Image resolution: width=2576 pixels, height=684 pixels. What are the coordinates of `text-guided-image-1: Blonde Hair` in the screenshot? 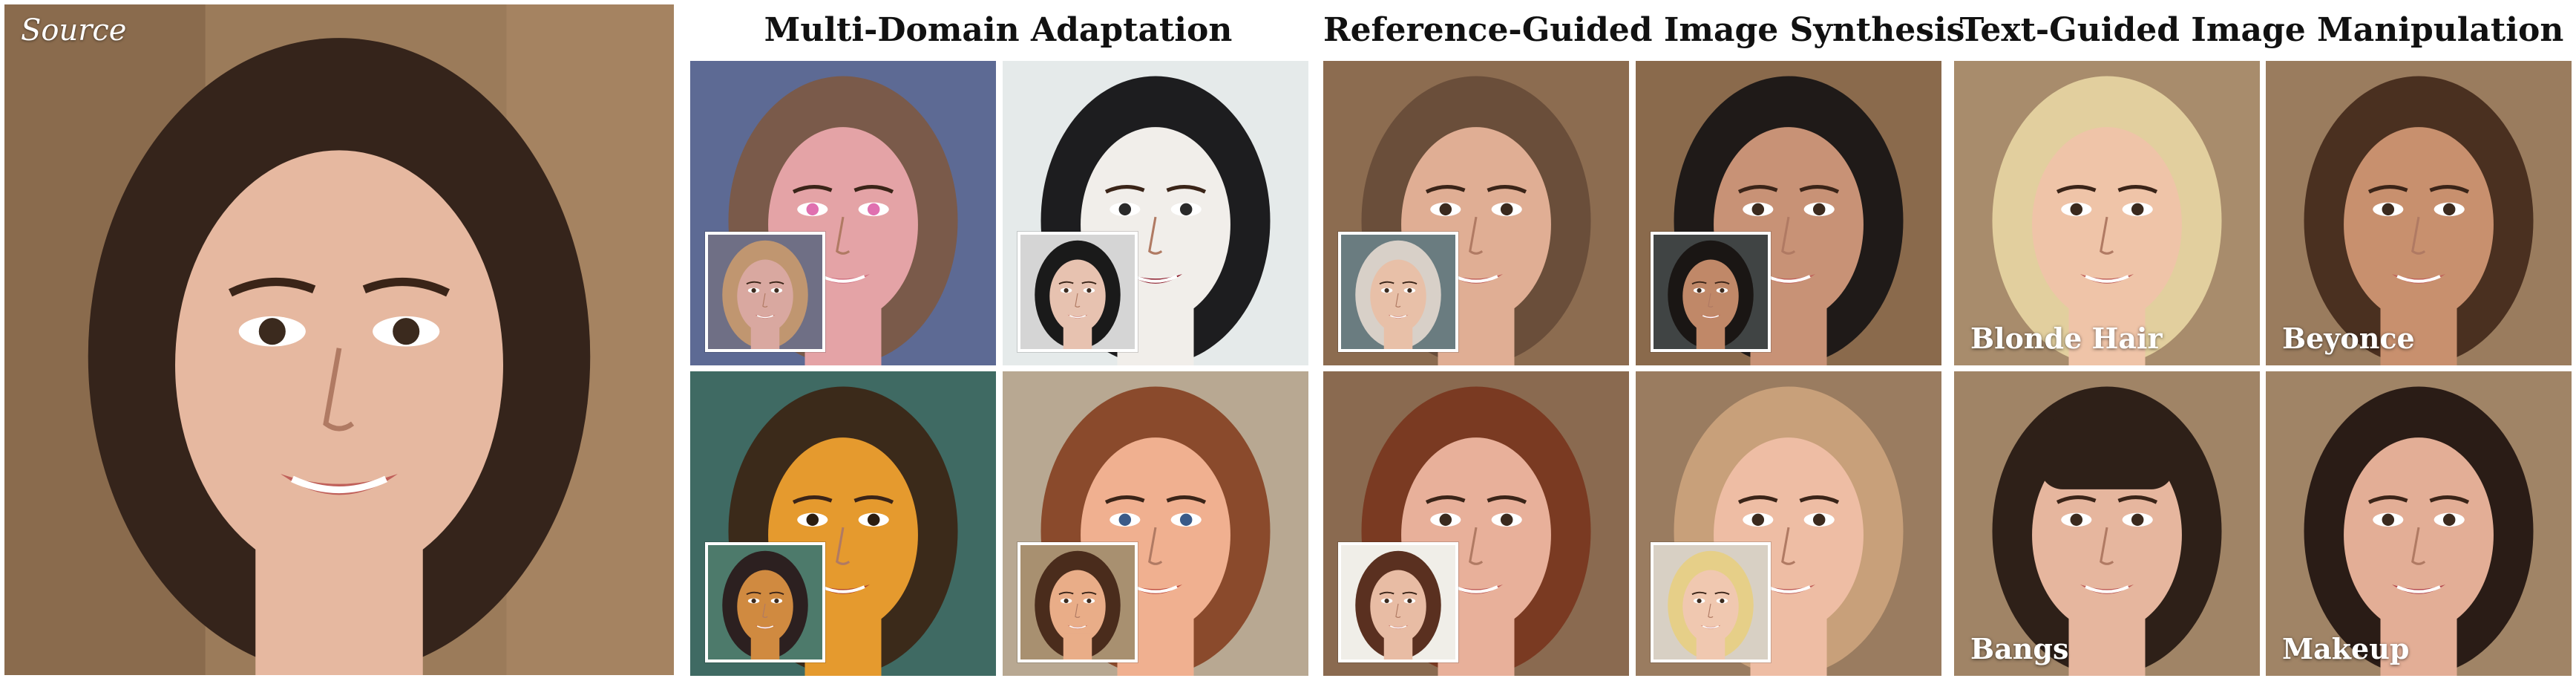 It's located at (2107, 213).